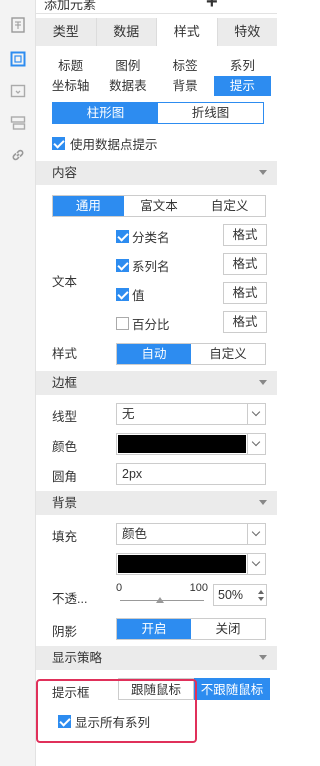 This screenshot has width=320, height=766. I want to click on tipbox-segment: 跟随鼠标 不跟随鼠标, so click(194, 689).